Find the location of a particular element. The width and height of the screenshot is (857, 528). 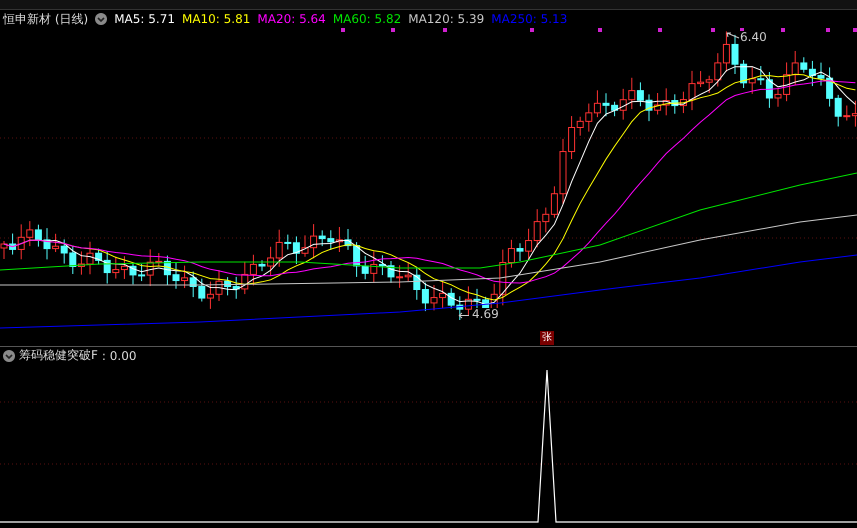

high-price-label: 6.40 is located at coordinates (753, 37).